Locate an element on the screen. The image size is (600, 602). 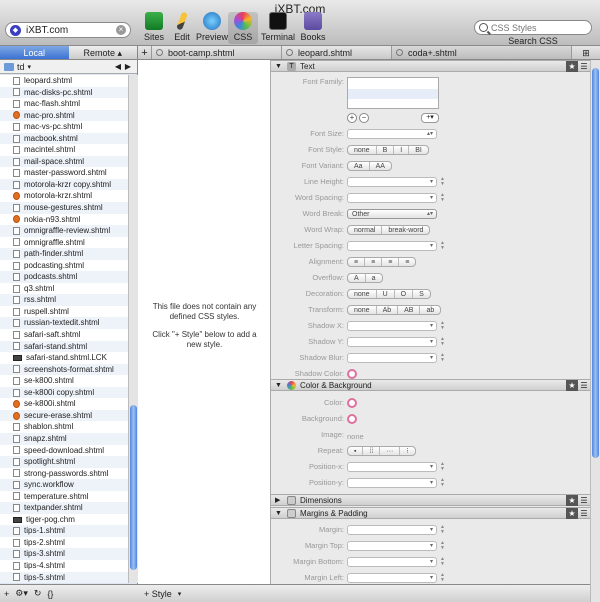
file-list-item: tips-5.shtml is located at coordinates (64, 577).